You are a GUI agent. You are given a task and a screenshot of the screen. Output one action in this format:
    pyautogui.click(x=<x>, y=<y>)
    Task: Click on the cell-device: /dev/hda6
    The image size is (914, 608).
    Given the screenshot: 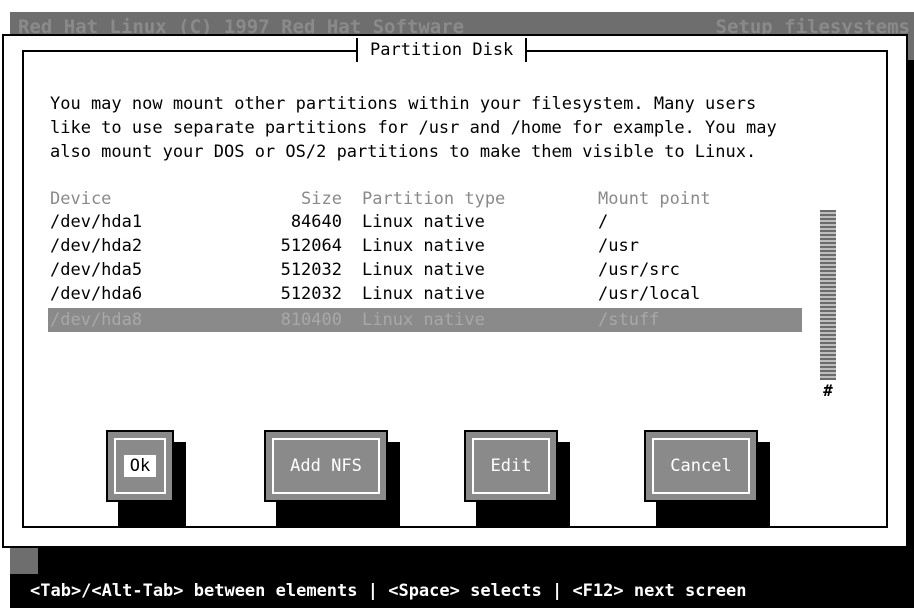 What is the action you would take?
    pyautogui.click(x=96, y=294)
    